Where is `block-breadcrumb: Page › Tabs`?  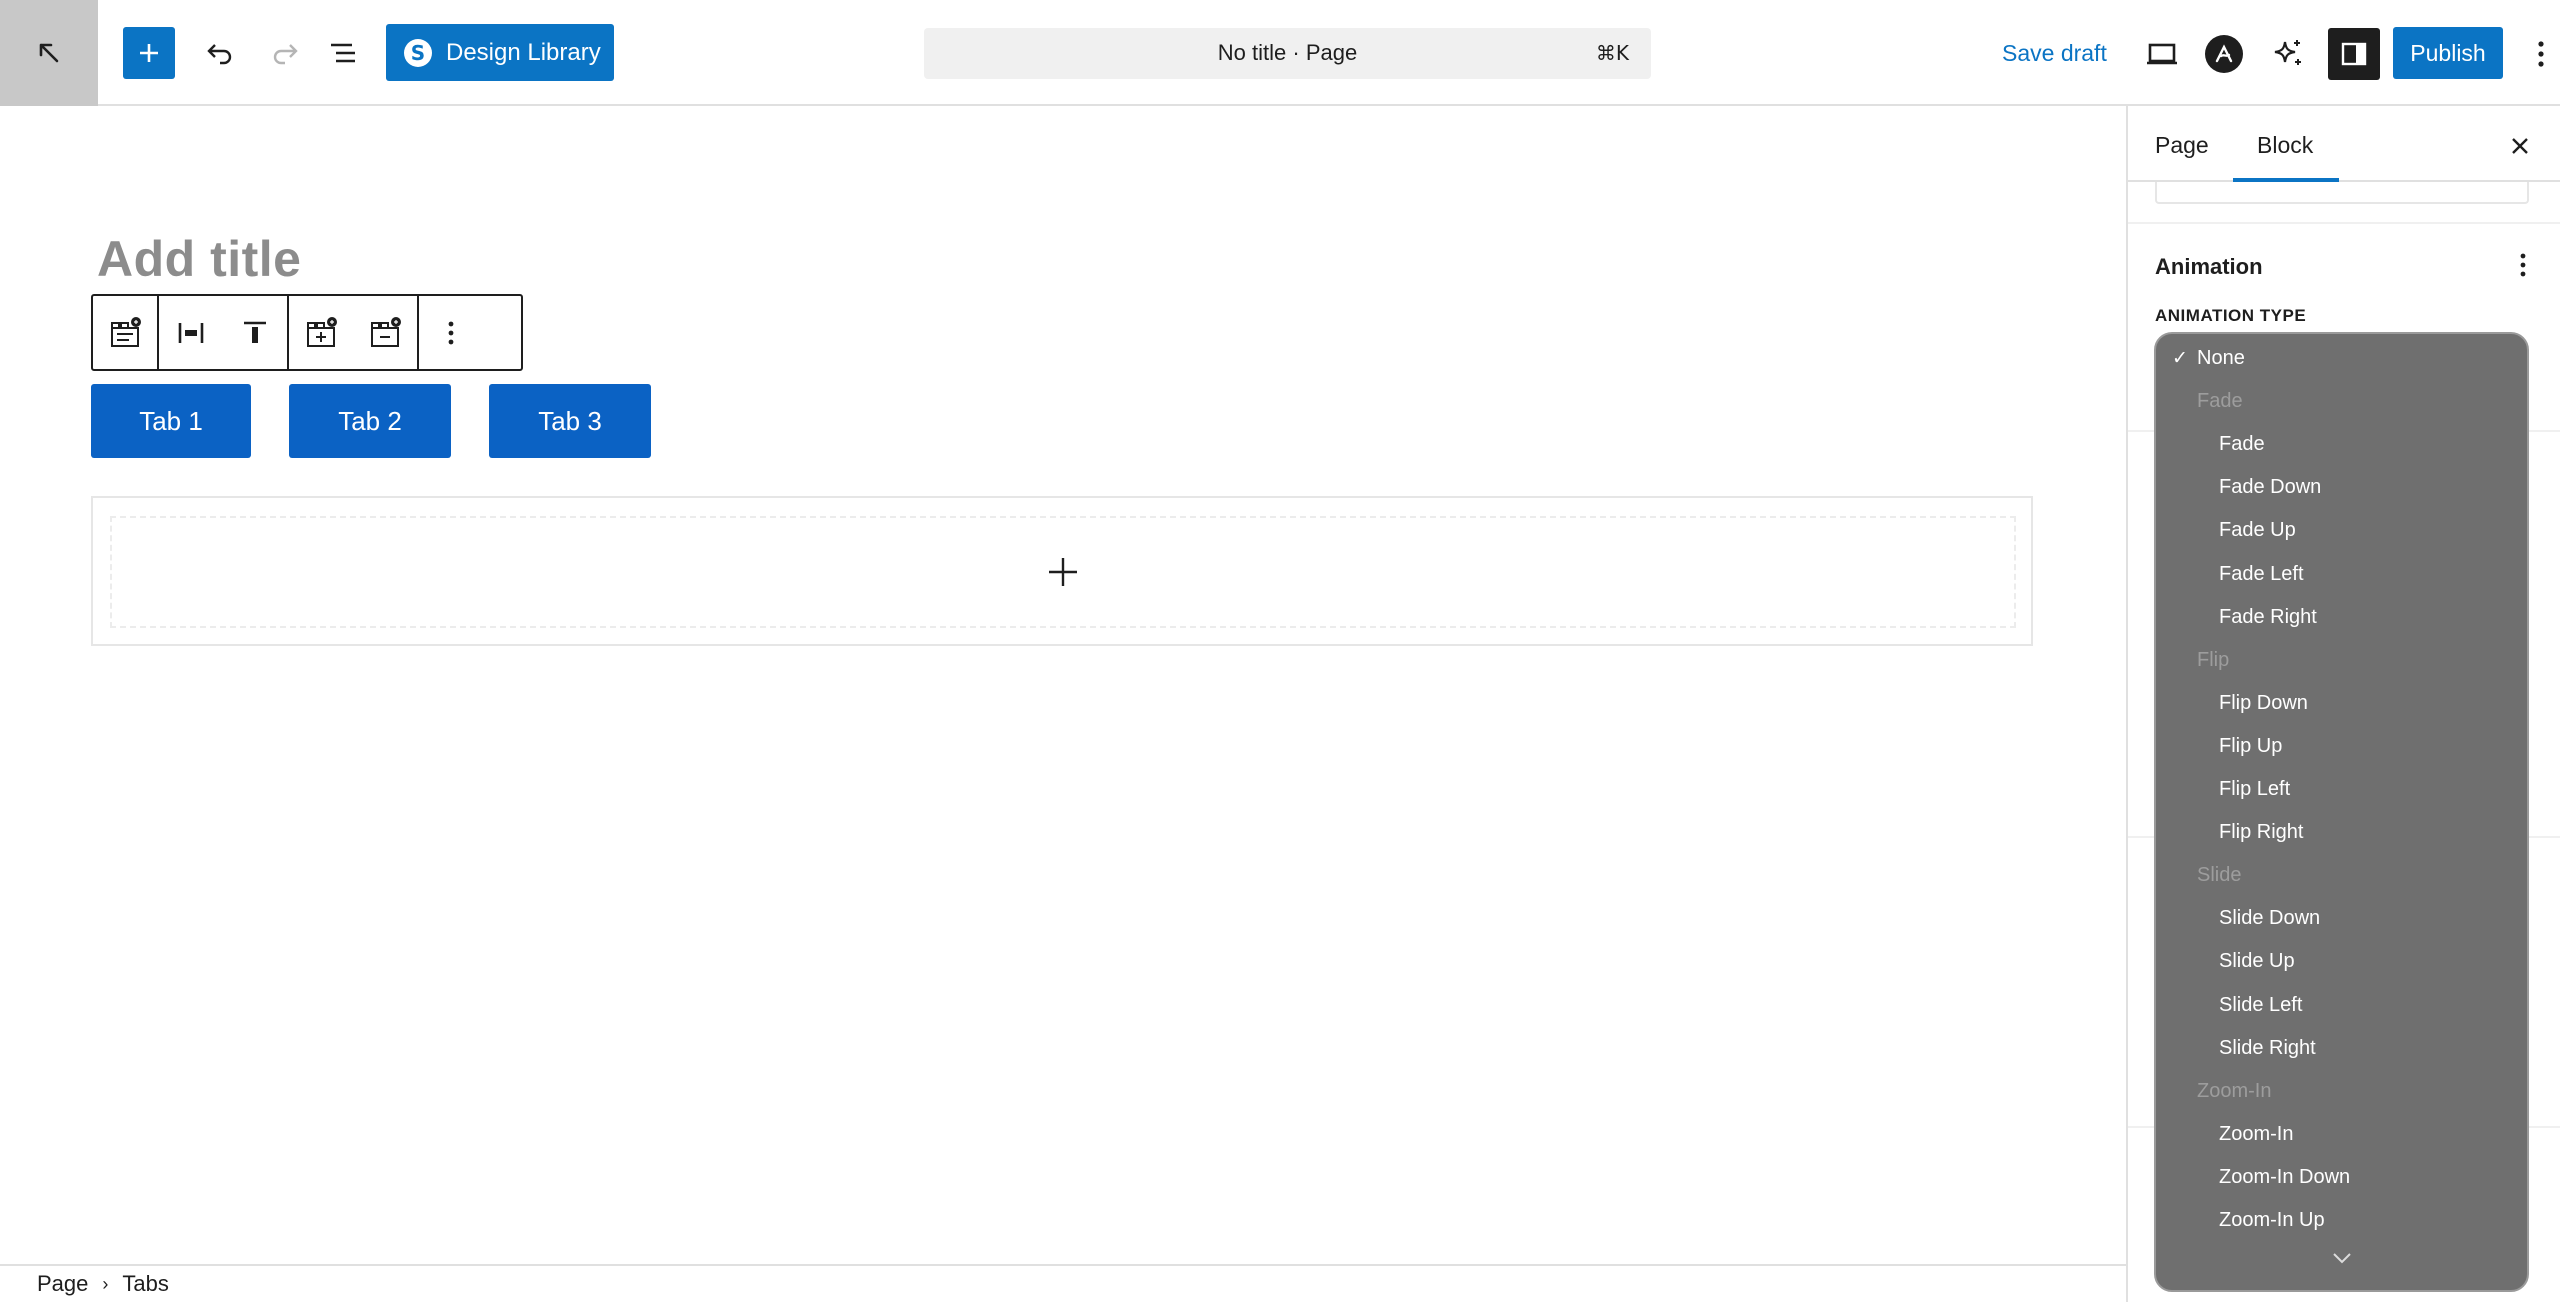
block-breadcrumb: Page › Tabs is located at coordinates (1063, 1283).